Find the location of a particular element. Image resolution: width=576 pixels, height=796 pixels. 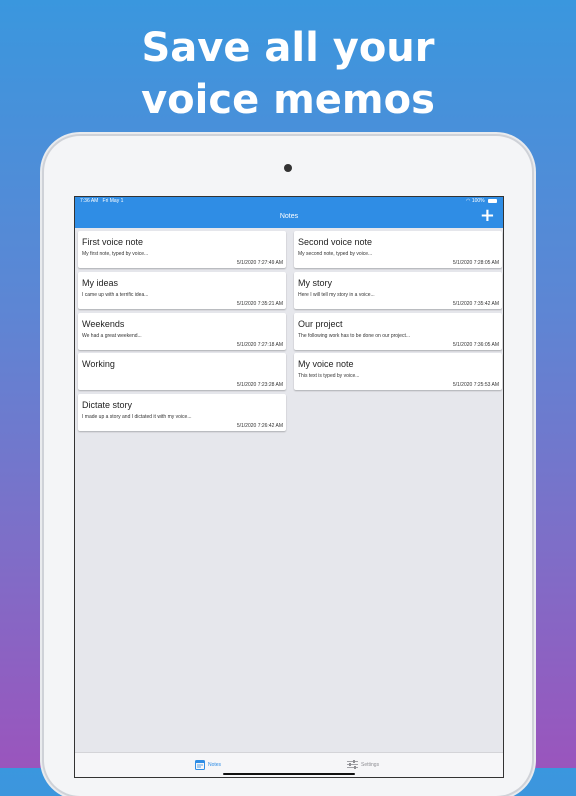

note-title: Our project is located at coordinates (320, 324).